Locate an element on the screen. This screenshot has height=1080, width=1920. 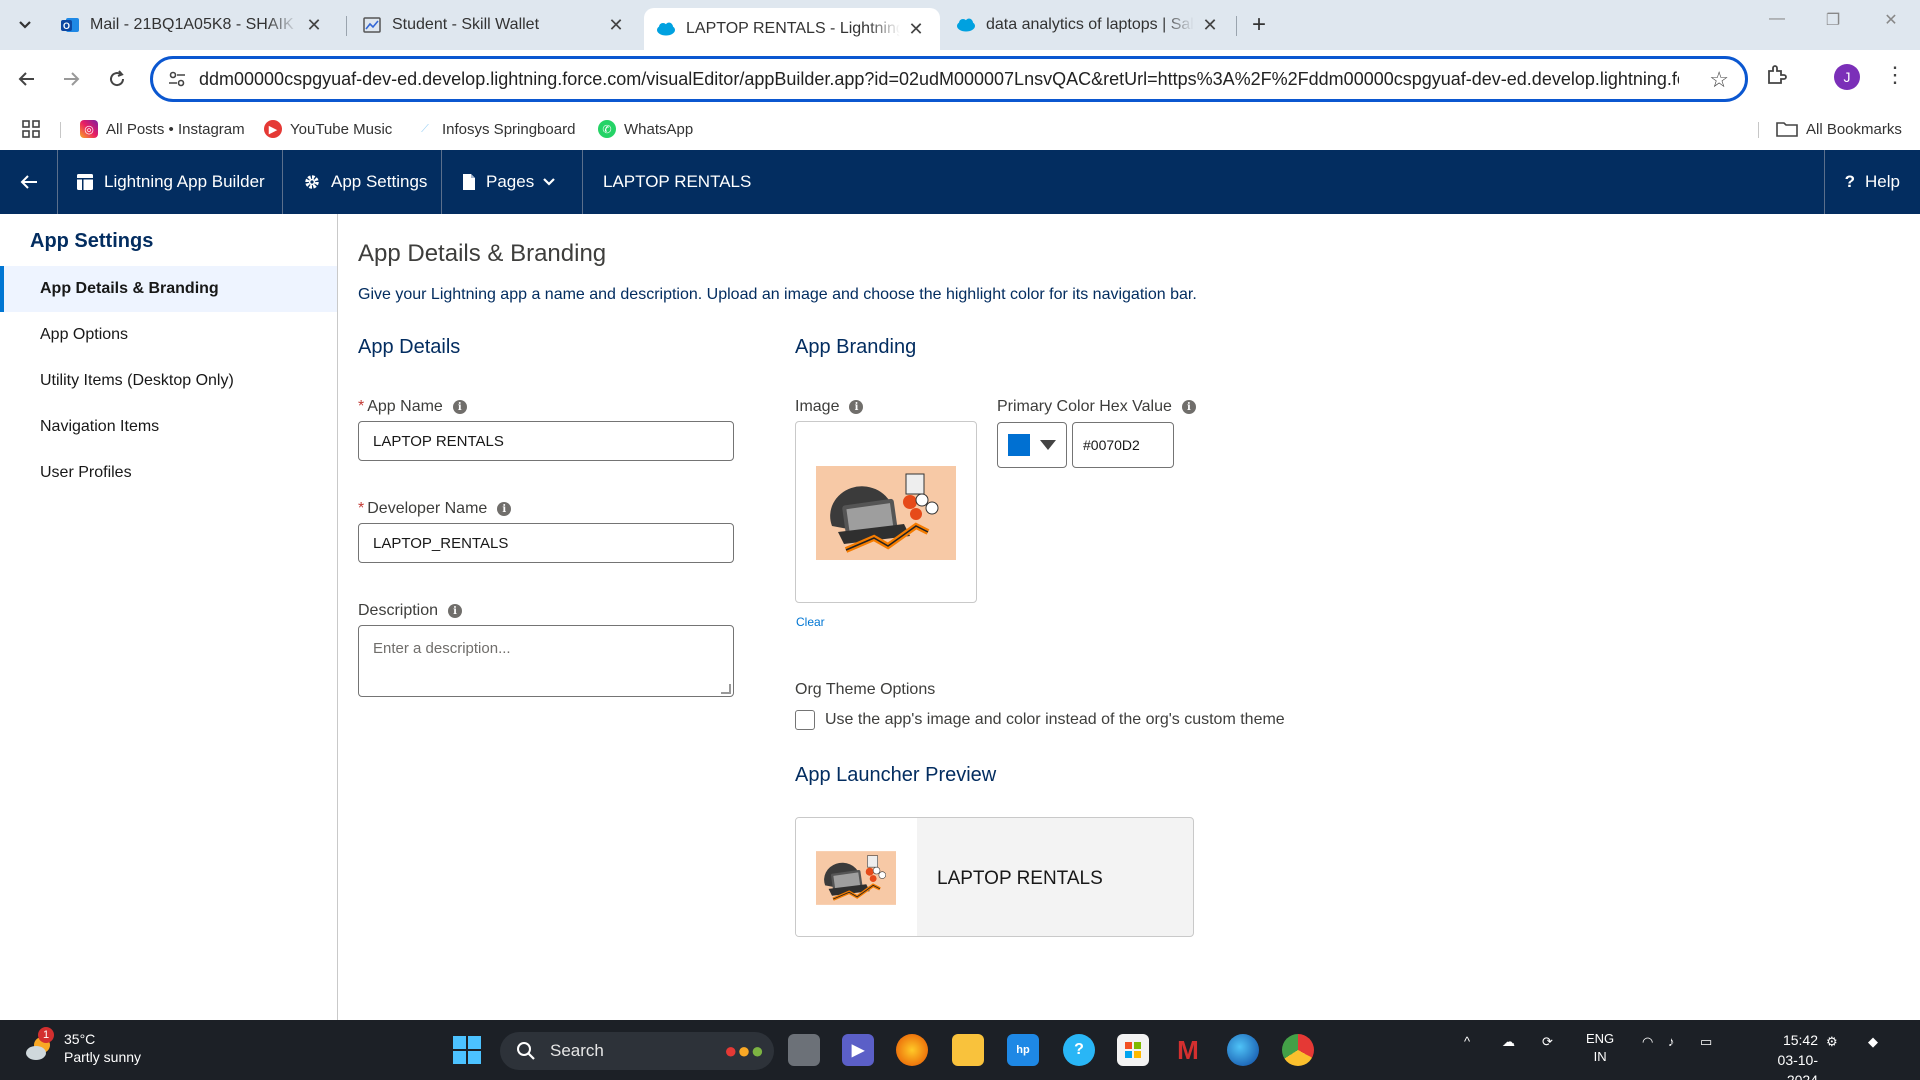
app-settings-label: App Settings is located at coordinates (379, 181).